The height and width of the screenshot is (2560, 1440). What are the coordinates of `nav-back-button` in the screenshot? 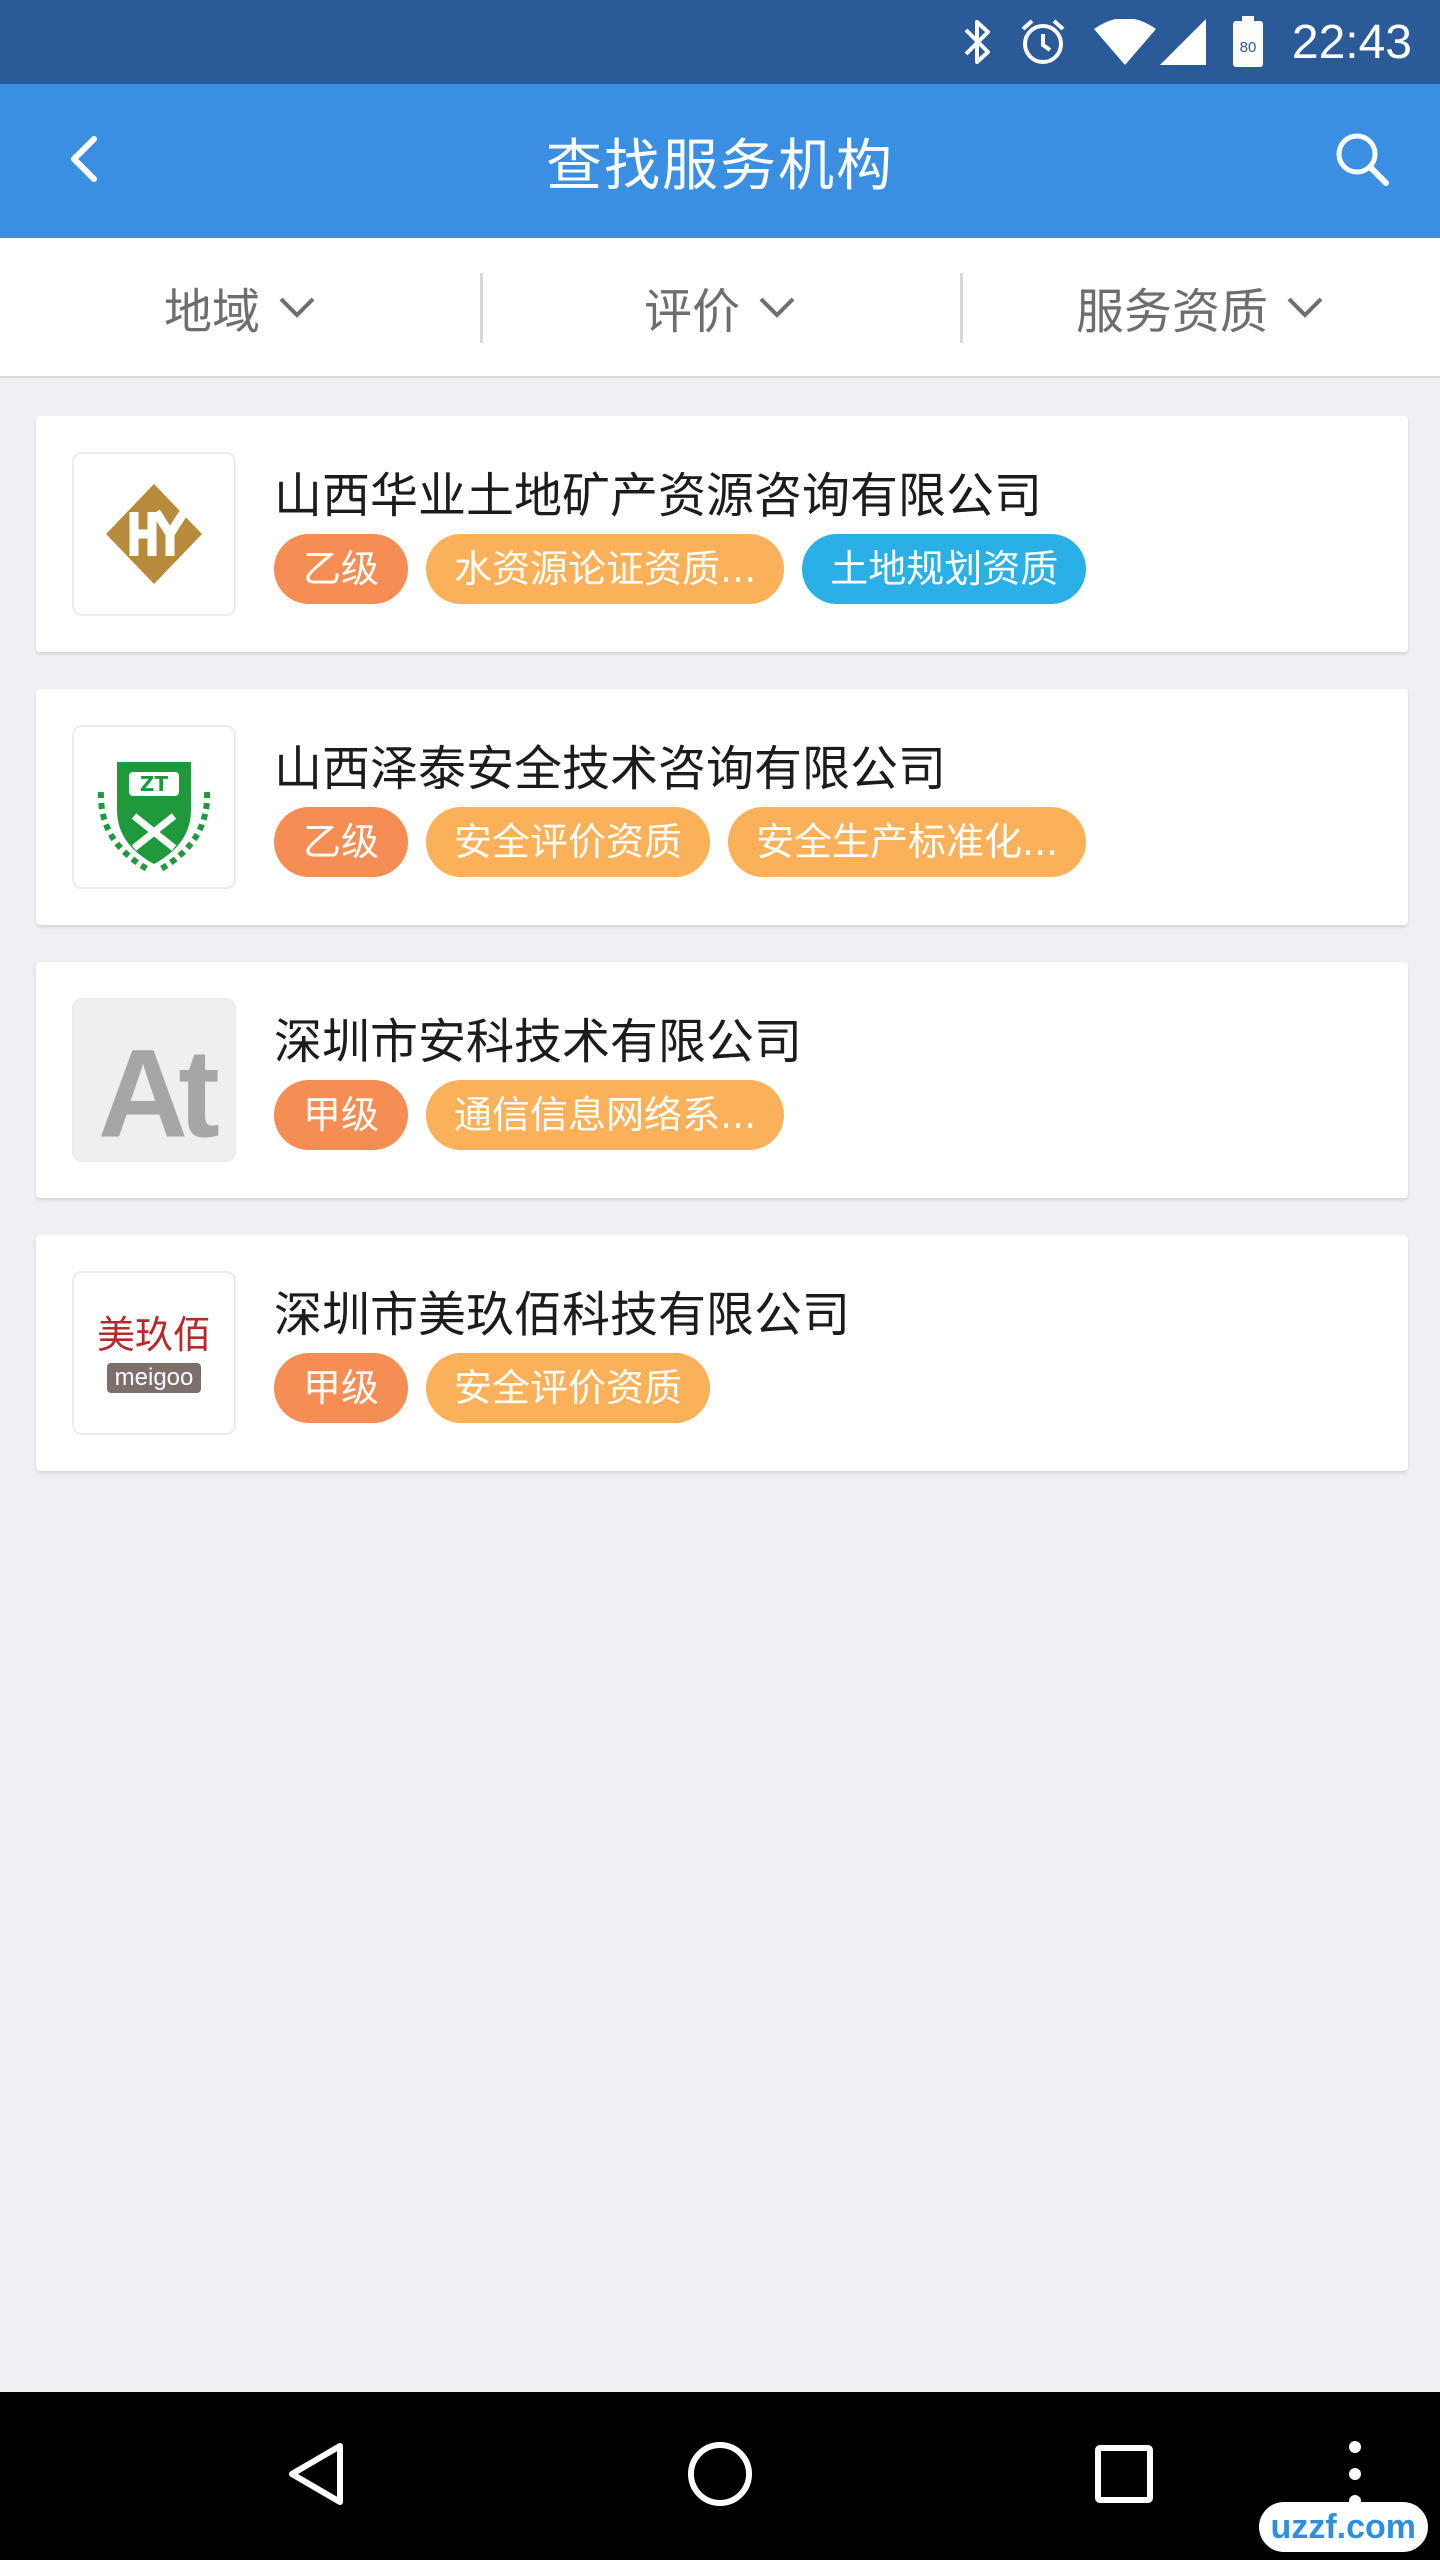 It's located at (316, 2476).